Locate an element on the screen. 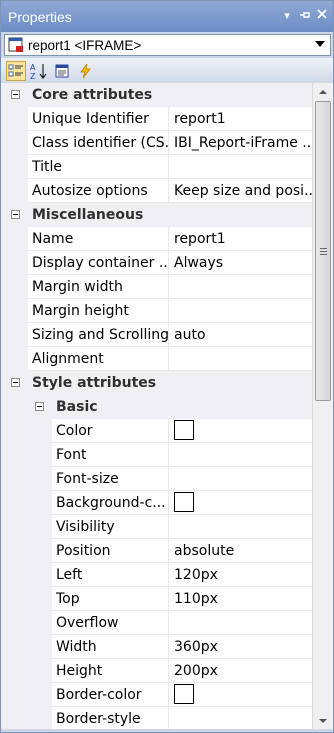 The height and width of the screenshot is (733, 334). scroll-up-button is located at coordinates (323, 91).